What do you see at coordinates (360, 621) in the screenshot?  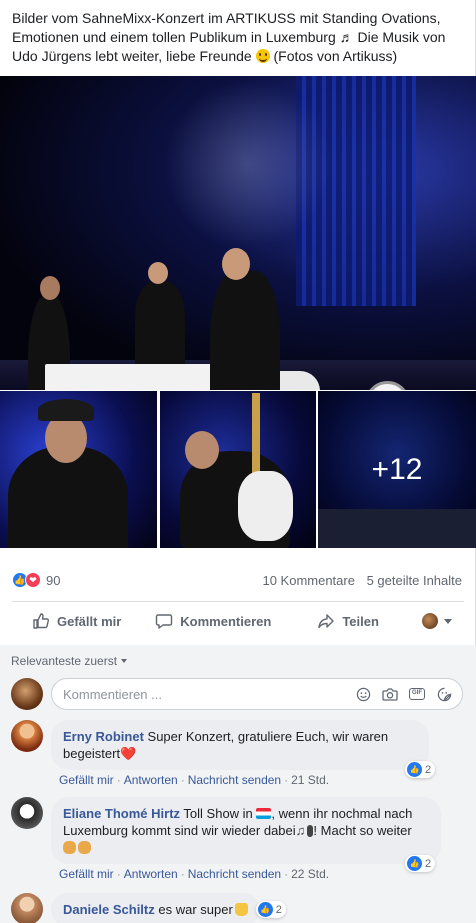 I see `share-button-label: Teilen` at bounding box center [360, 621].